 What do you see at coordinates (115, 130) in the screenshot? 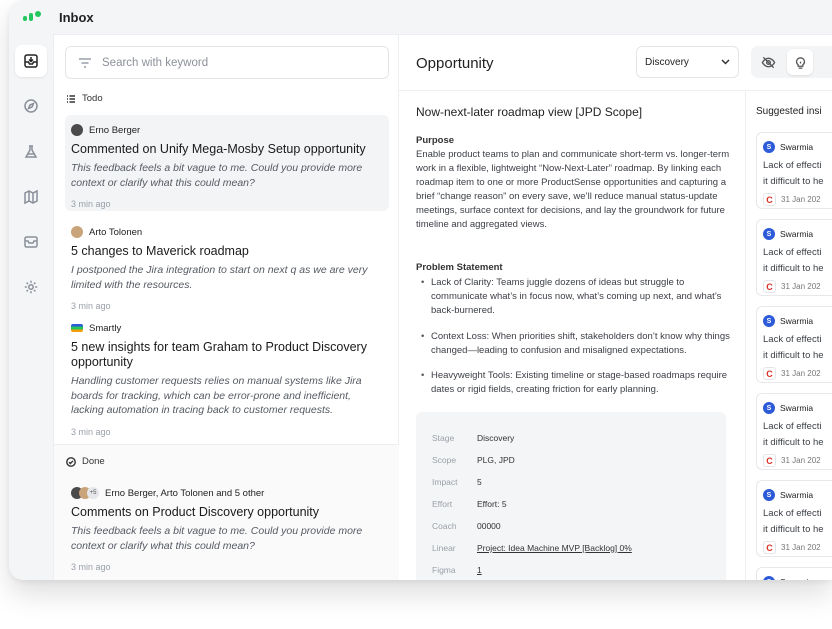
I see `author-name: Erno Berger` at bounding box center [115, 130].